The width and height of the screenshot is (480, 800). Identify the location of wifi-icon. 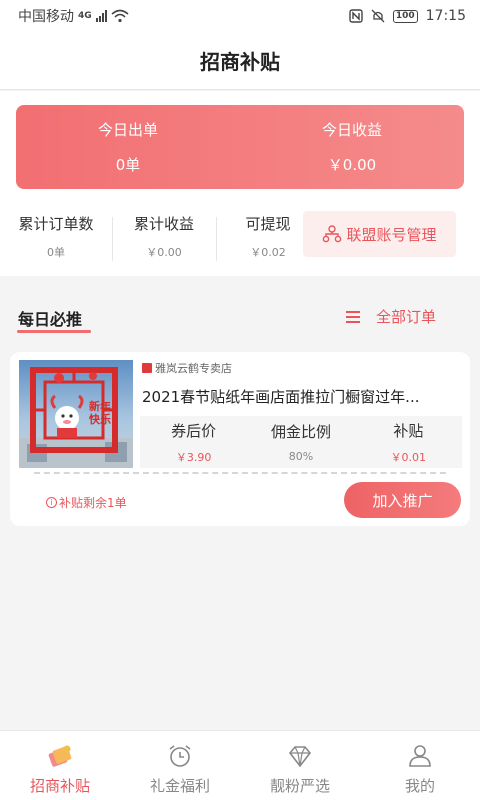
(120, 16).